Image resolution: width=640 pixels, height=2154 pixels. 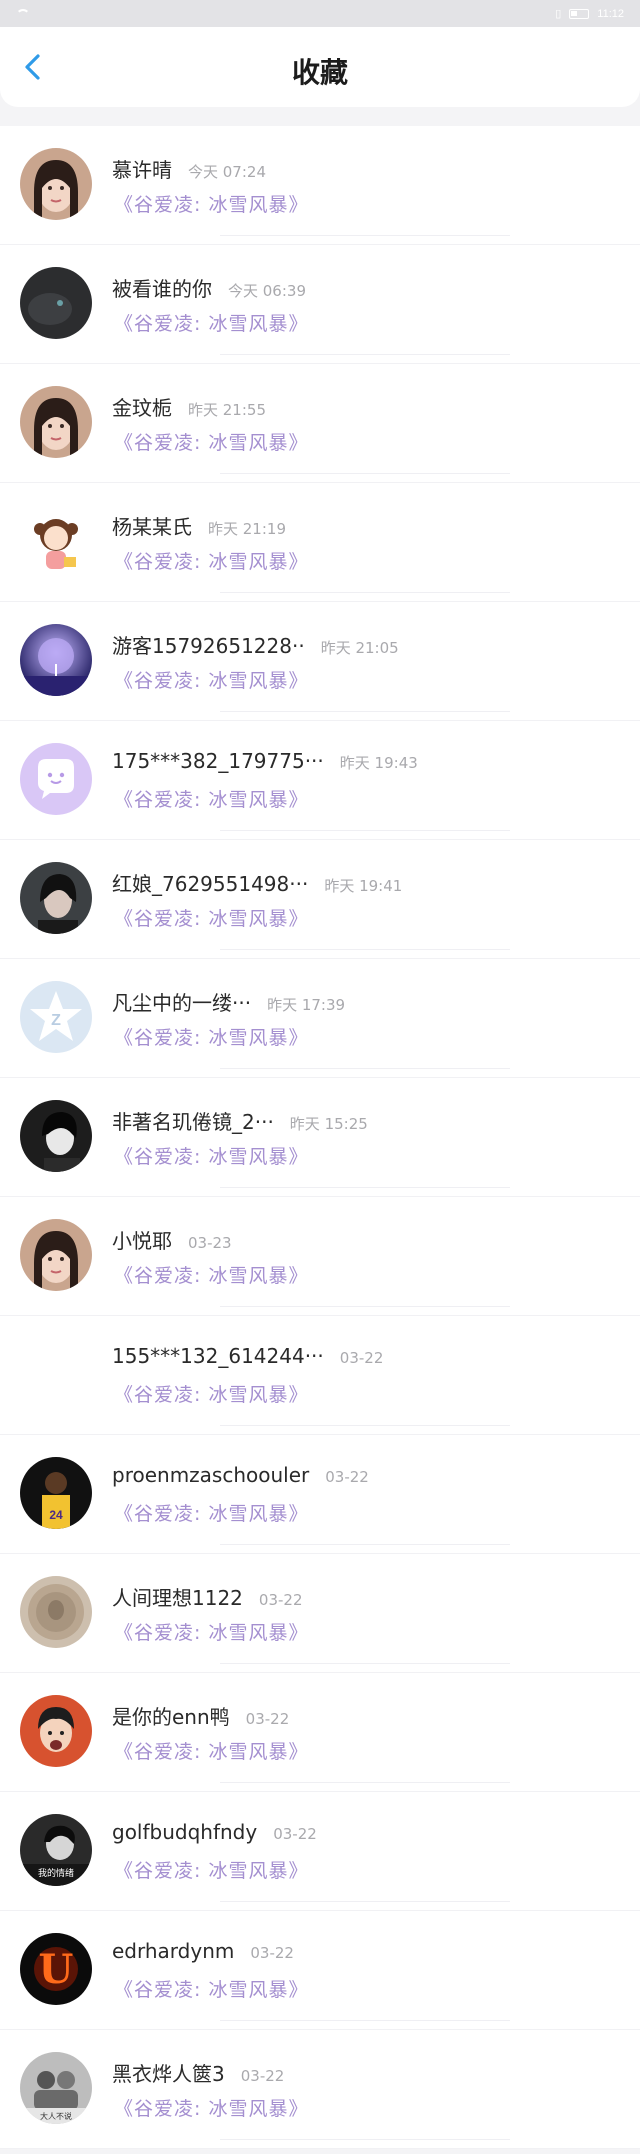 What do you see at coordinates (56, 1020) in the screenshot?
I see `svg-text: Z` at bounding box center [56, 1020].